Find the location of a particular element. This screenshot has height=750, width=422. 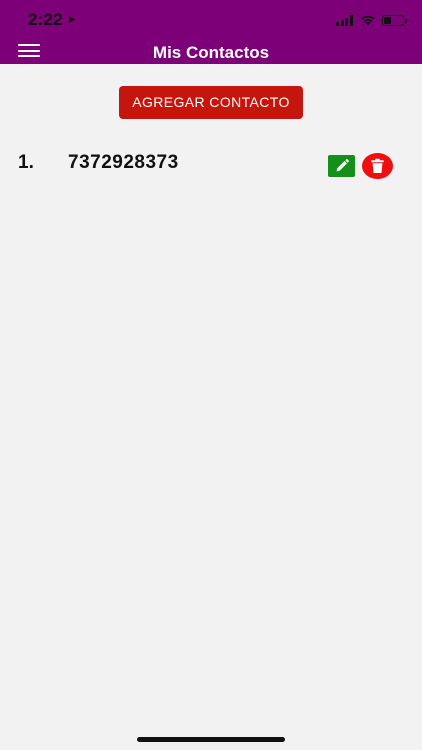

wifi-icon is located at coordinates (368, 20).